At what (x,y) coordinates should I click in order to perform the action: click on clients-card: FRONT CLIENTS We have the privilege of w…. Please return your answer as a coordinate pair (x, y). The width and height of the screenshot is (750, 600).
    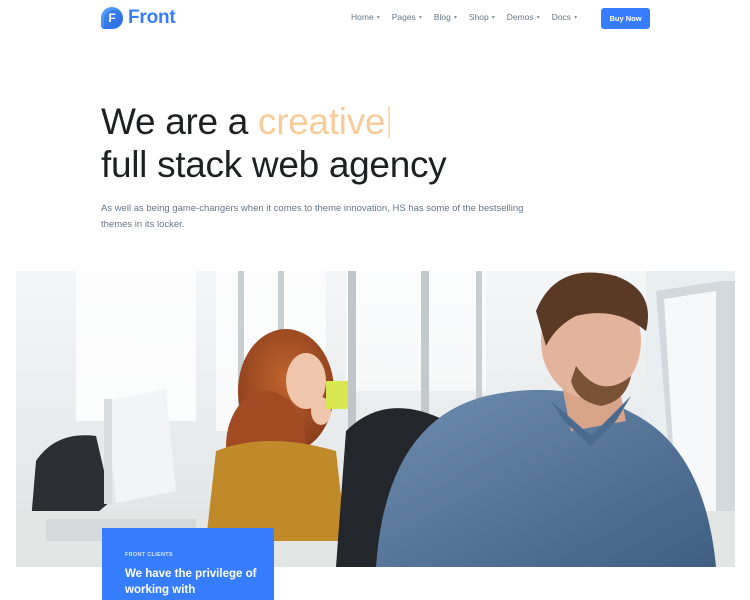
    Looking at the image, I should click on (188, 564).